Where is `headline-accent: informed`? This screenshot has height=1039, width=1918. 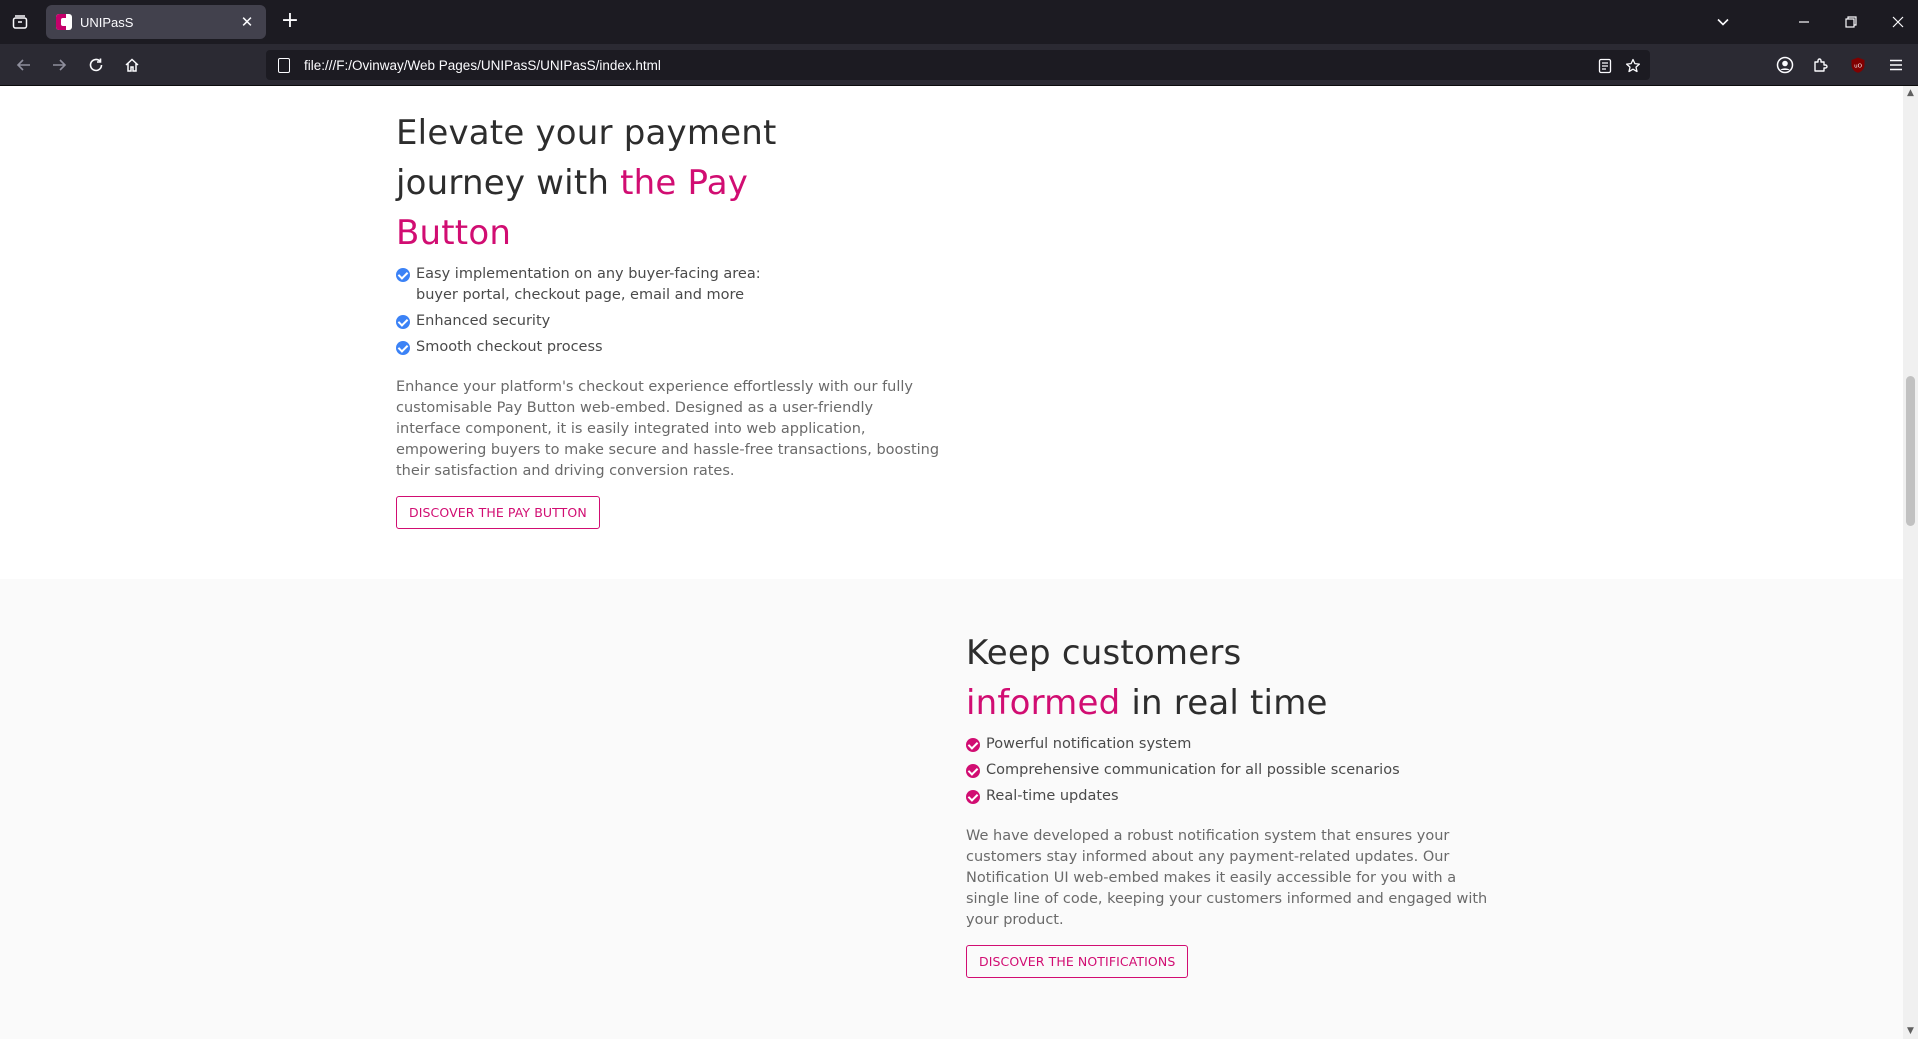 headline-accent: informed is located at coordinates (1043, 703).